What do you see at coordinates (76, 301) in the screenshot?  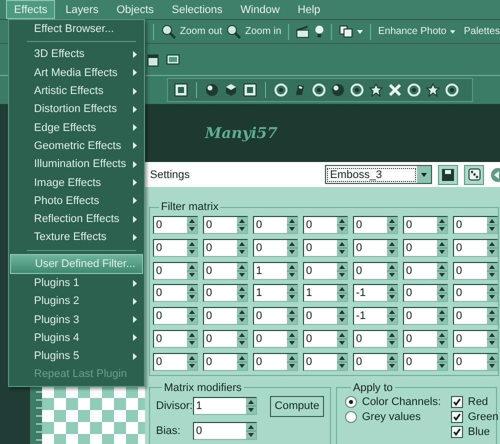 I see `menu-item: Plugins 2` at bounding box center [76, 301].